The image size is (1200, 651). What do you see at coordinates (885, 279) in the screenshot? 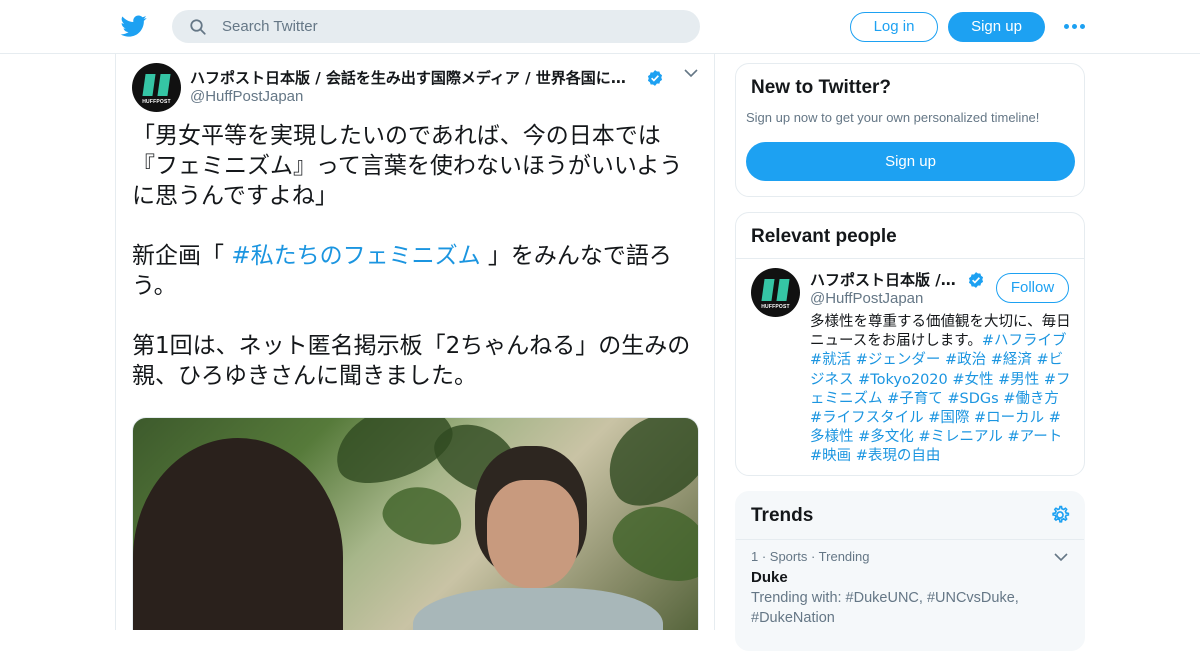
I see `relevant-person-name: ハフポスト日本版 / 会話を生み出す国際メディア` at bounding box center [885, 279].